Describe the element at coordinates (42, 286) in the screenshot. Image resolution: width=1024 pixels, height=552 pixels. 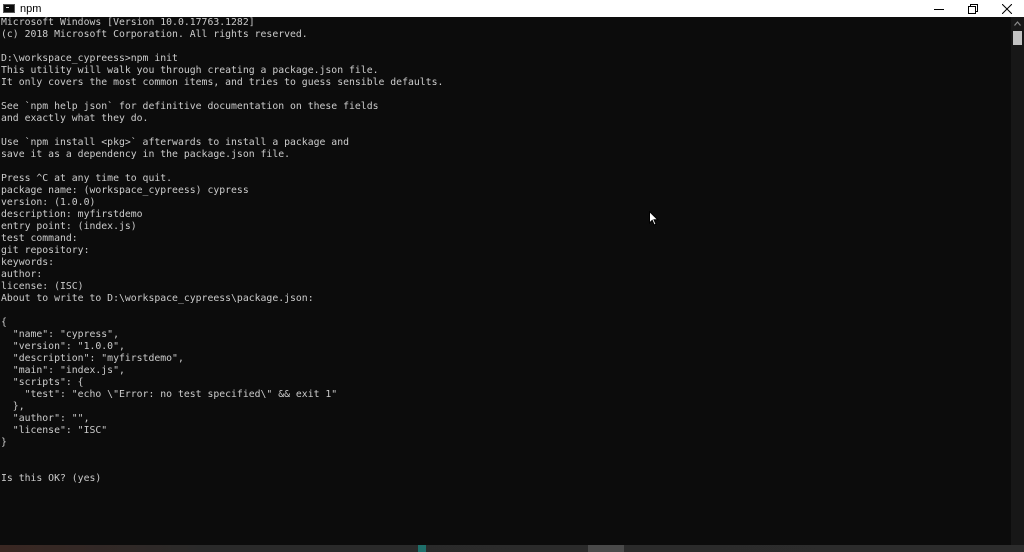
I see `console-line: license: (ISC)` at that location.